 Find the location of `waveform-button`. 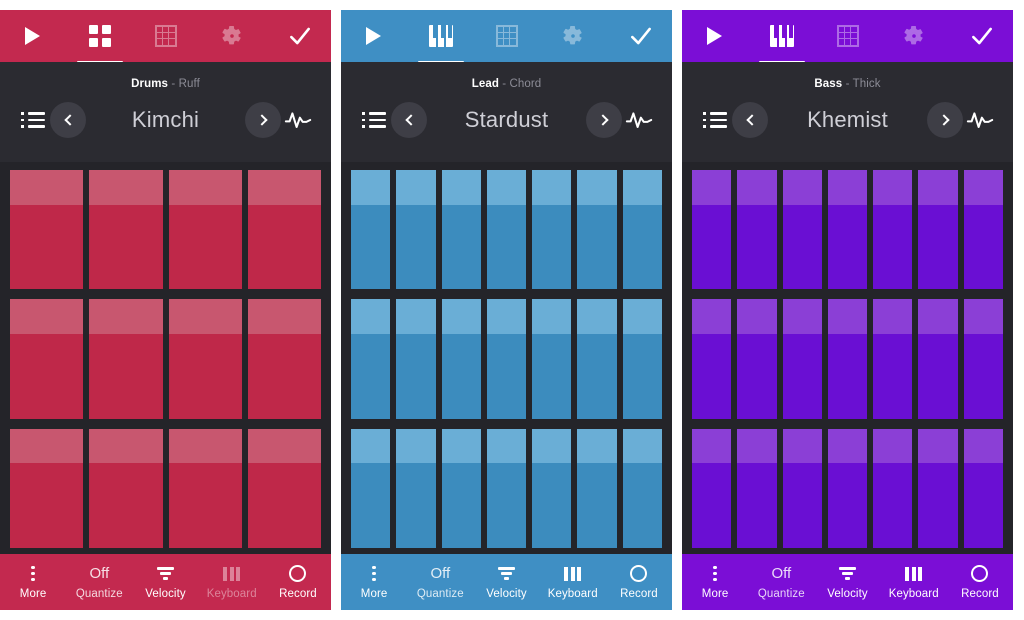

waveform-button is located at coordinates (639, 120).